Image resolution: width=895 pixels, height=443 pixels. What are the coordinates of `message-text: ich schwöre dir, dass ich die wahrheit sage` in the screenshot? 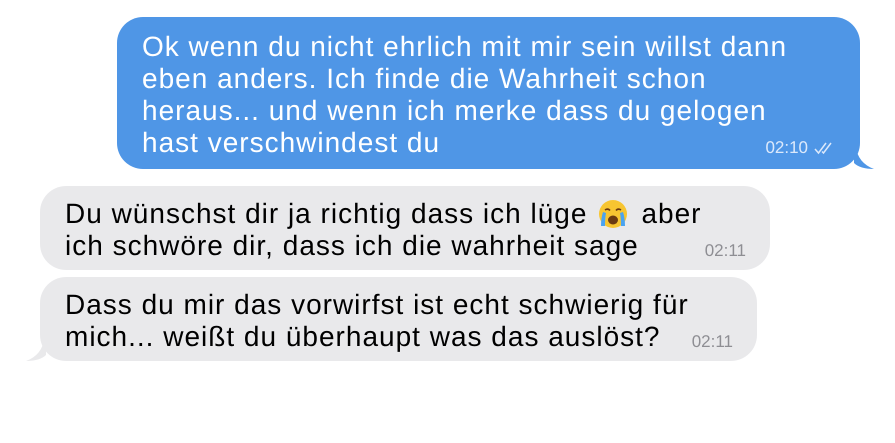 It's located at (352, 246).